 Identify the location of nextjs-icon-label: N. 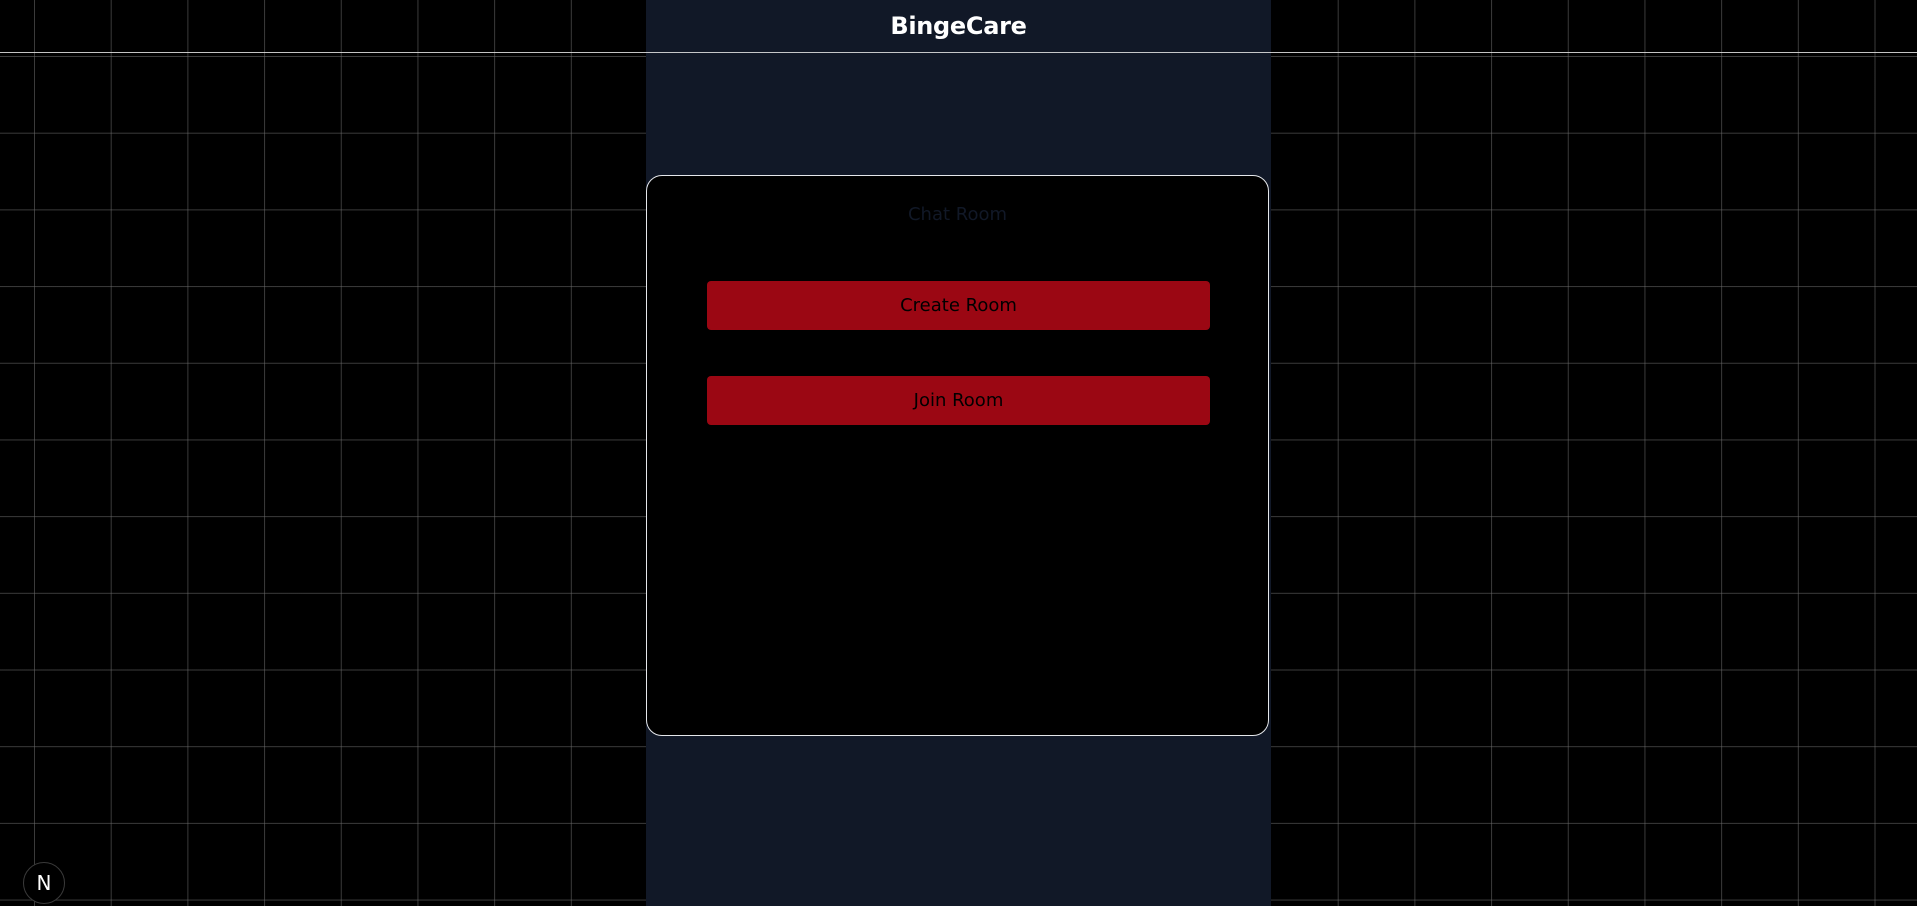
(44, 883).